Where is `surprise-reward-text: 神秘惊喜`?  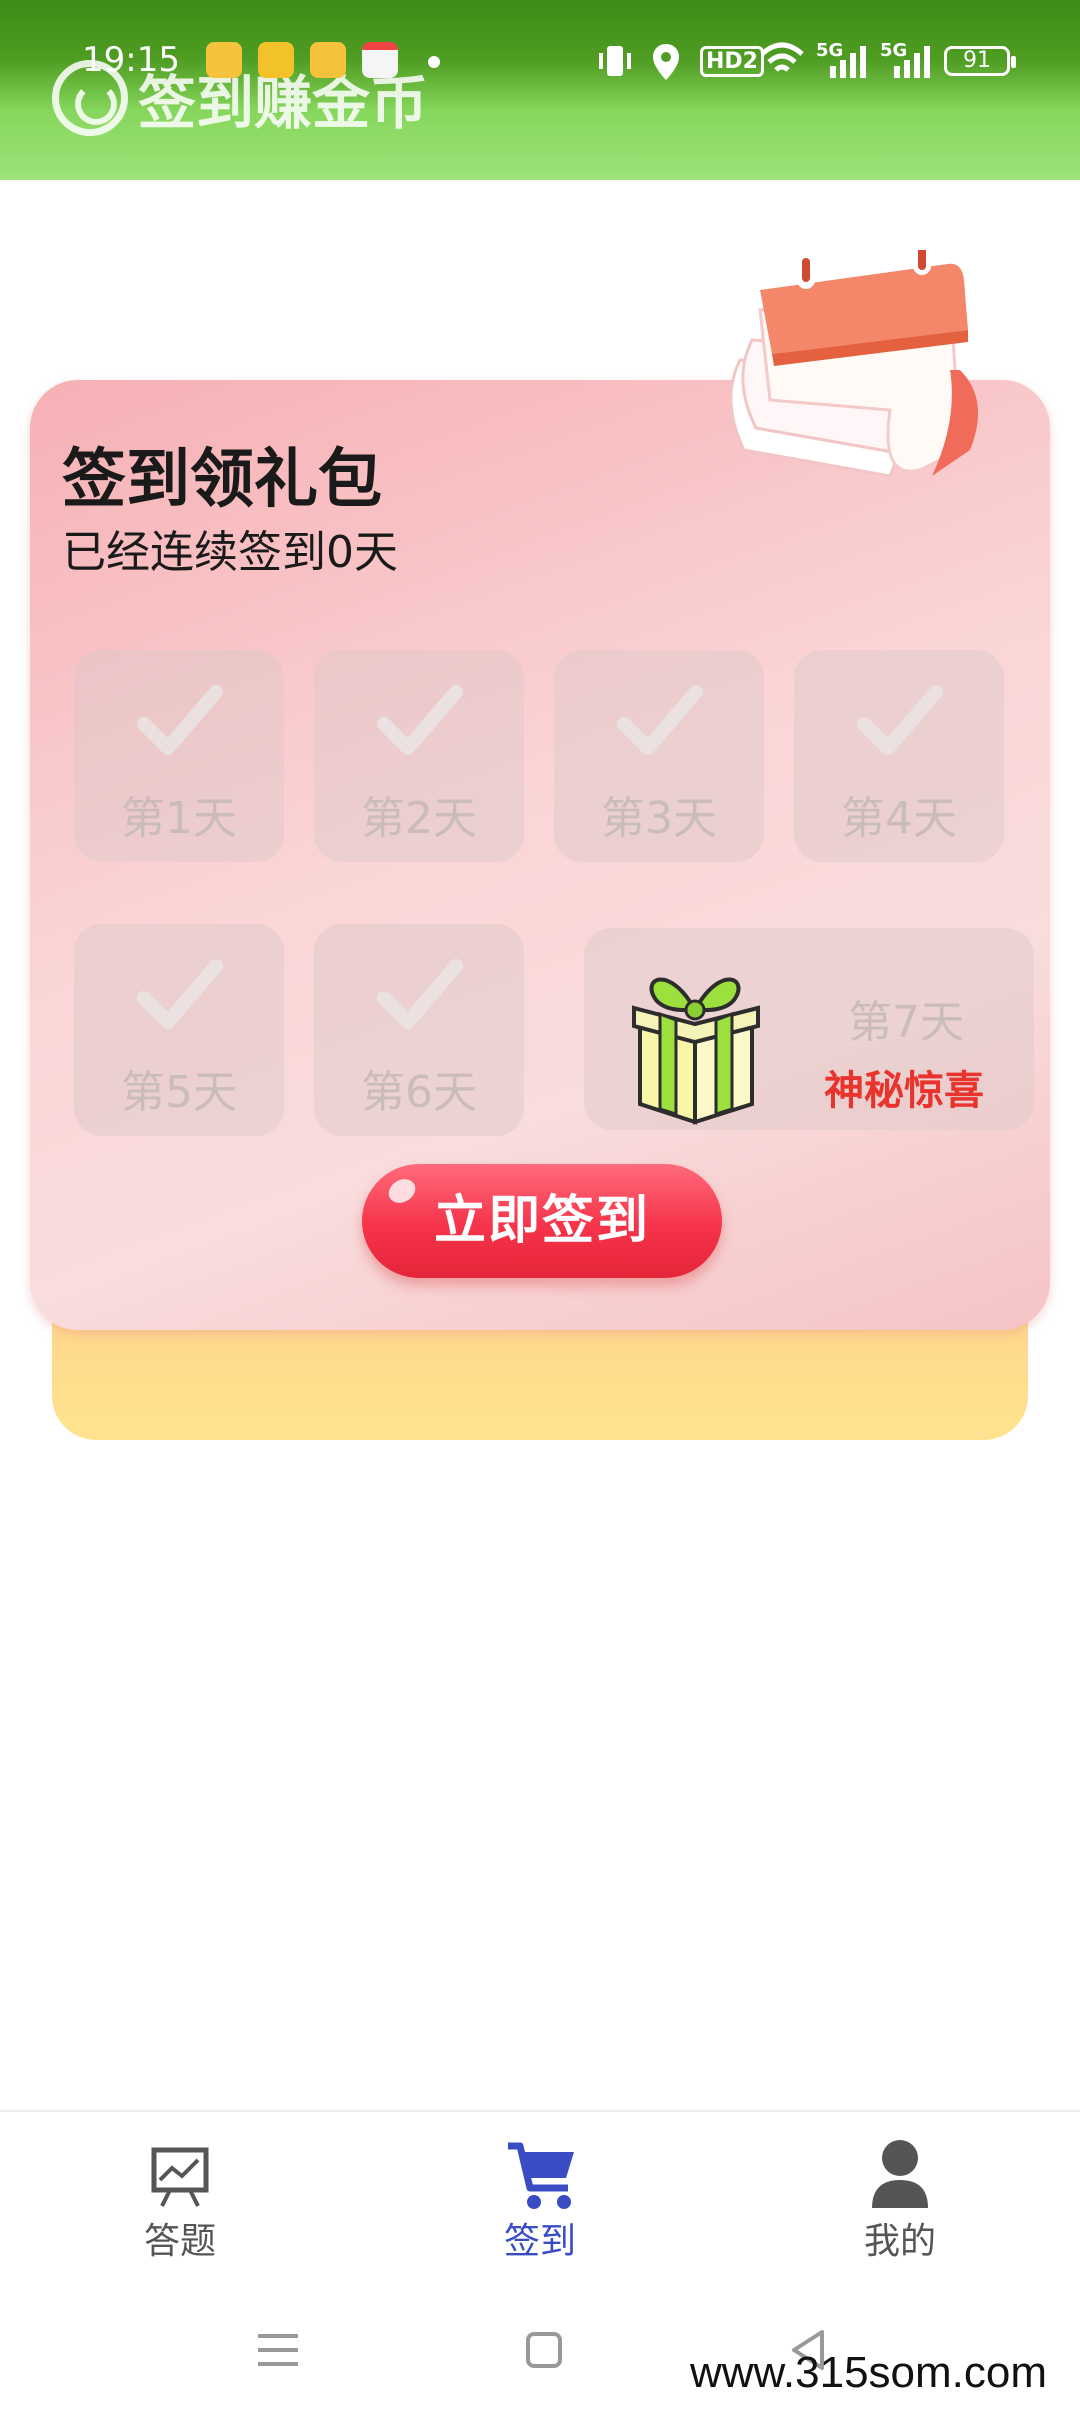
surprise-reward-text: 神秘惊喜 is located at coordinates (904, 1091).